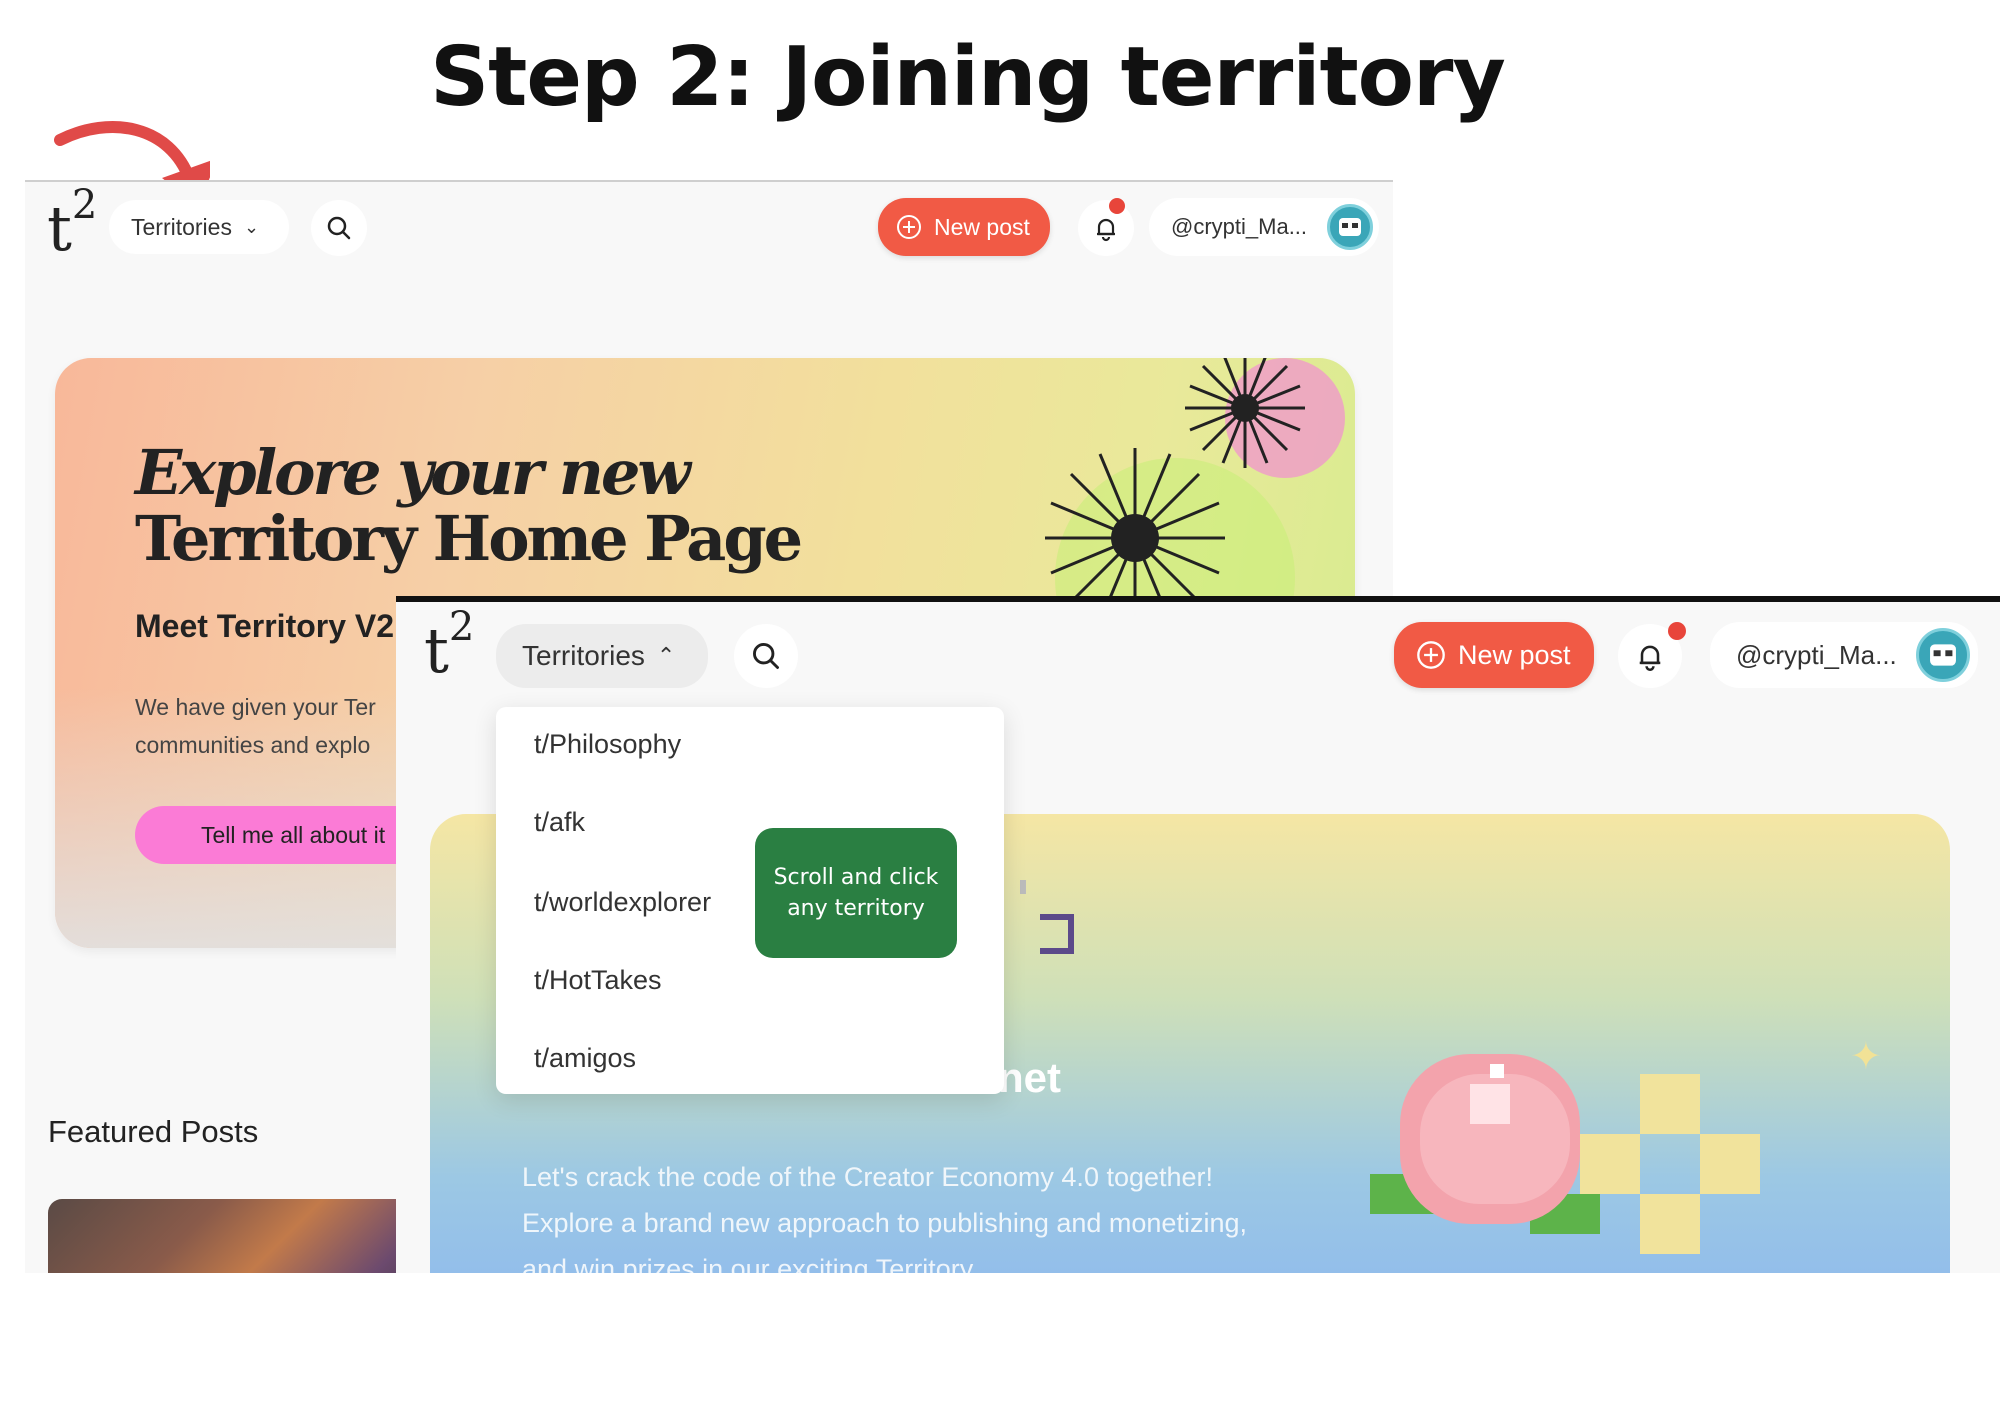  I want to click on territory-item-philosophy: t/Philosophy, so click(607, 744).